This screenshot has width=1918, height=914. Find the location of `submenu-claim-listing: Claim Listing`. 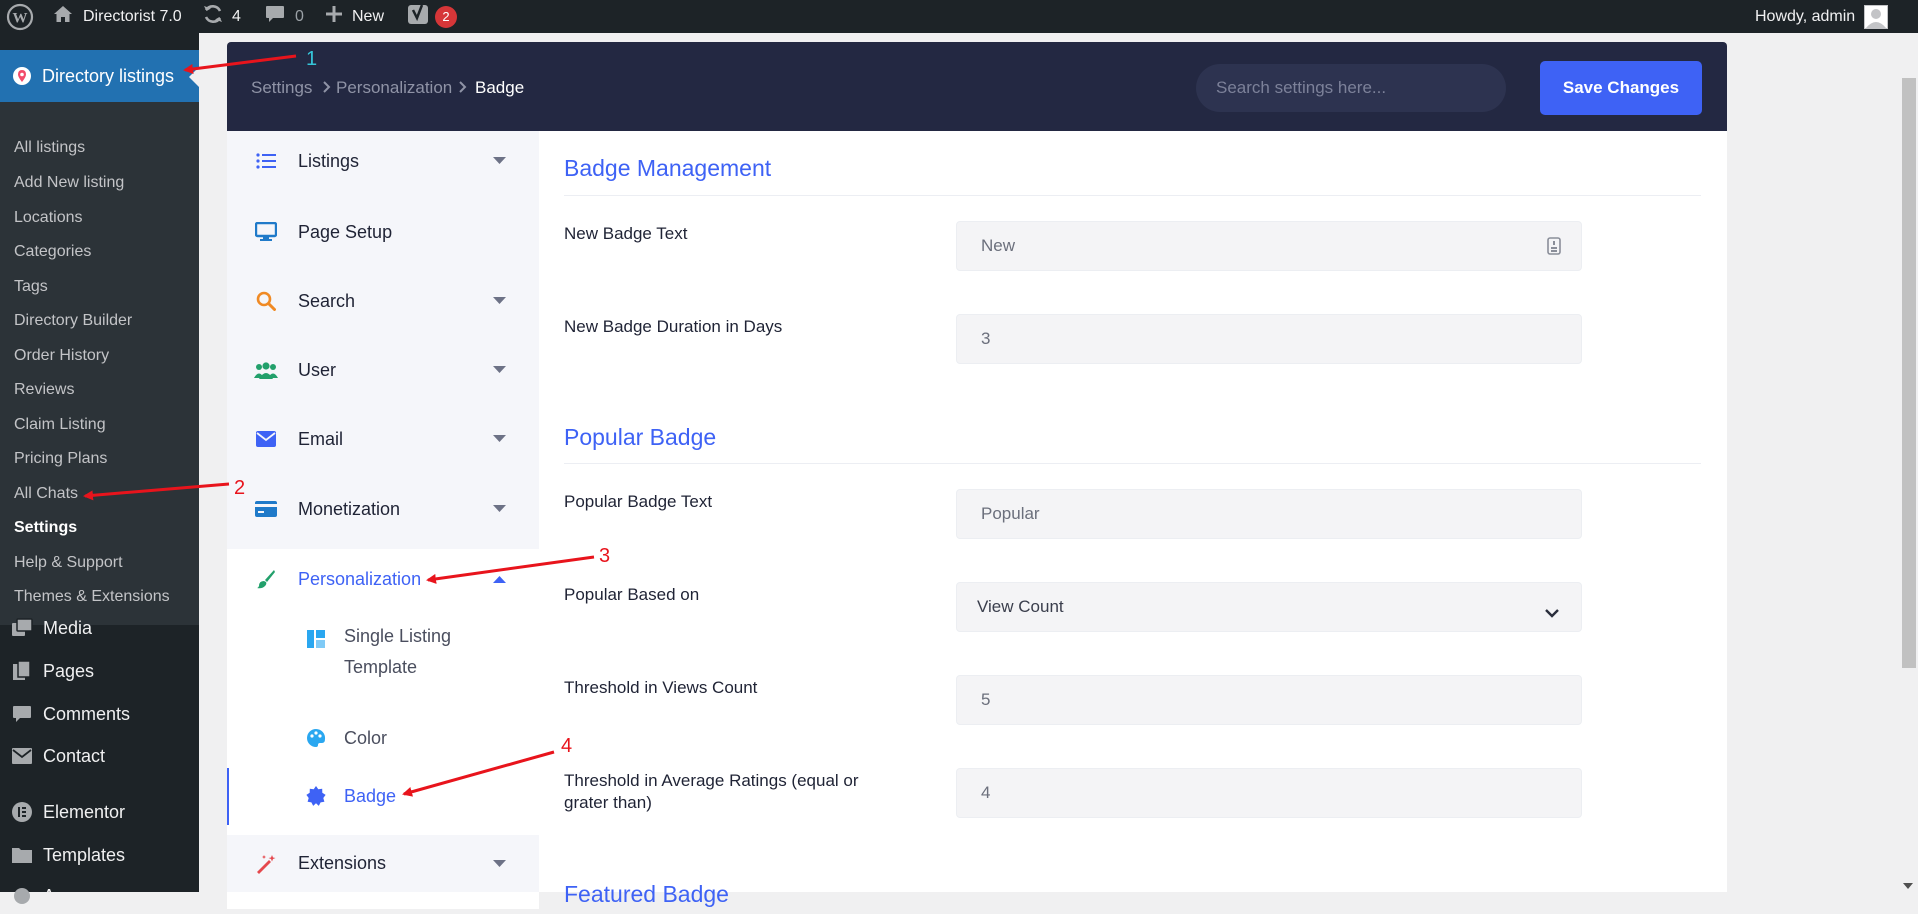

submenu-claim-listing: Claim Listing is located at coordinates (60, 425).